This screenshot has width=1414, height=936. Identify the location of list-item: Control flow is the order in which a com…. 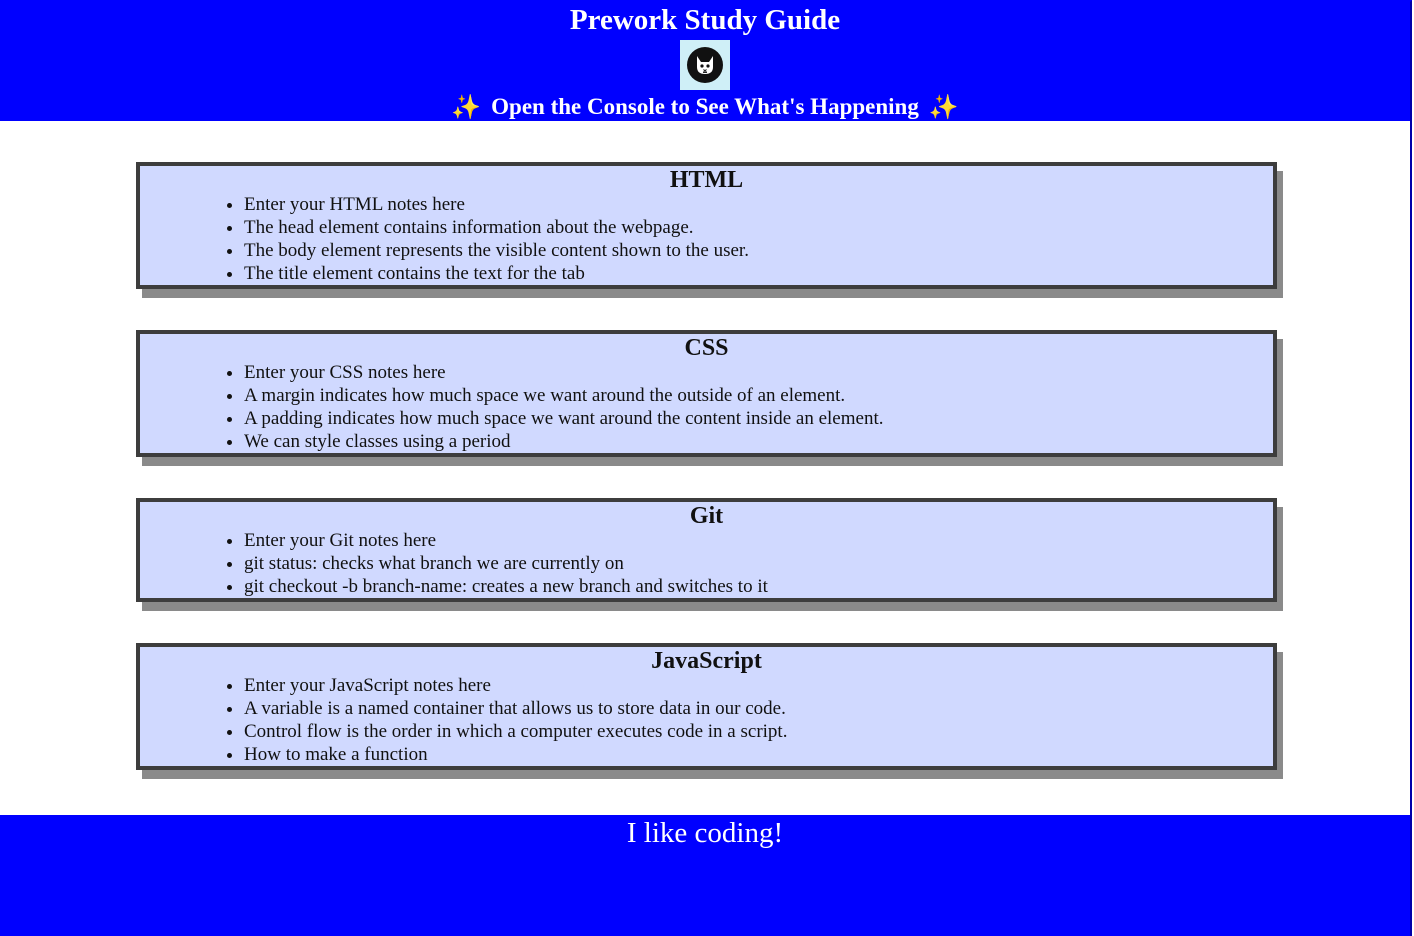
(758, 731).